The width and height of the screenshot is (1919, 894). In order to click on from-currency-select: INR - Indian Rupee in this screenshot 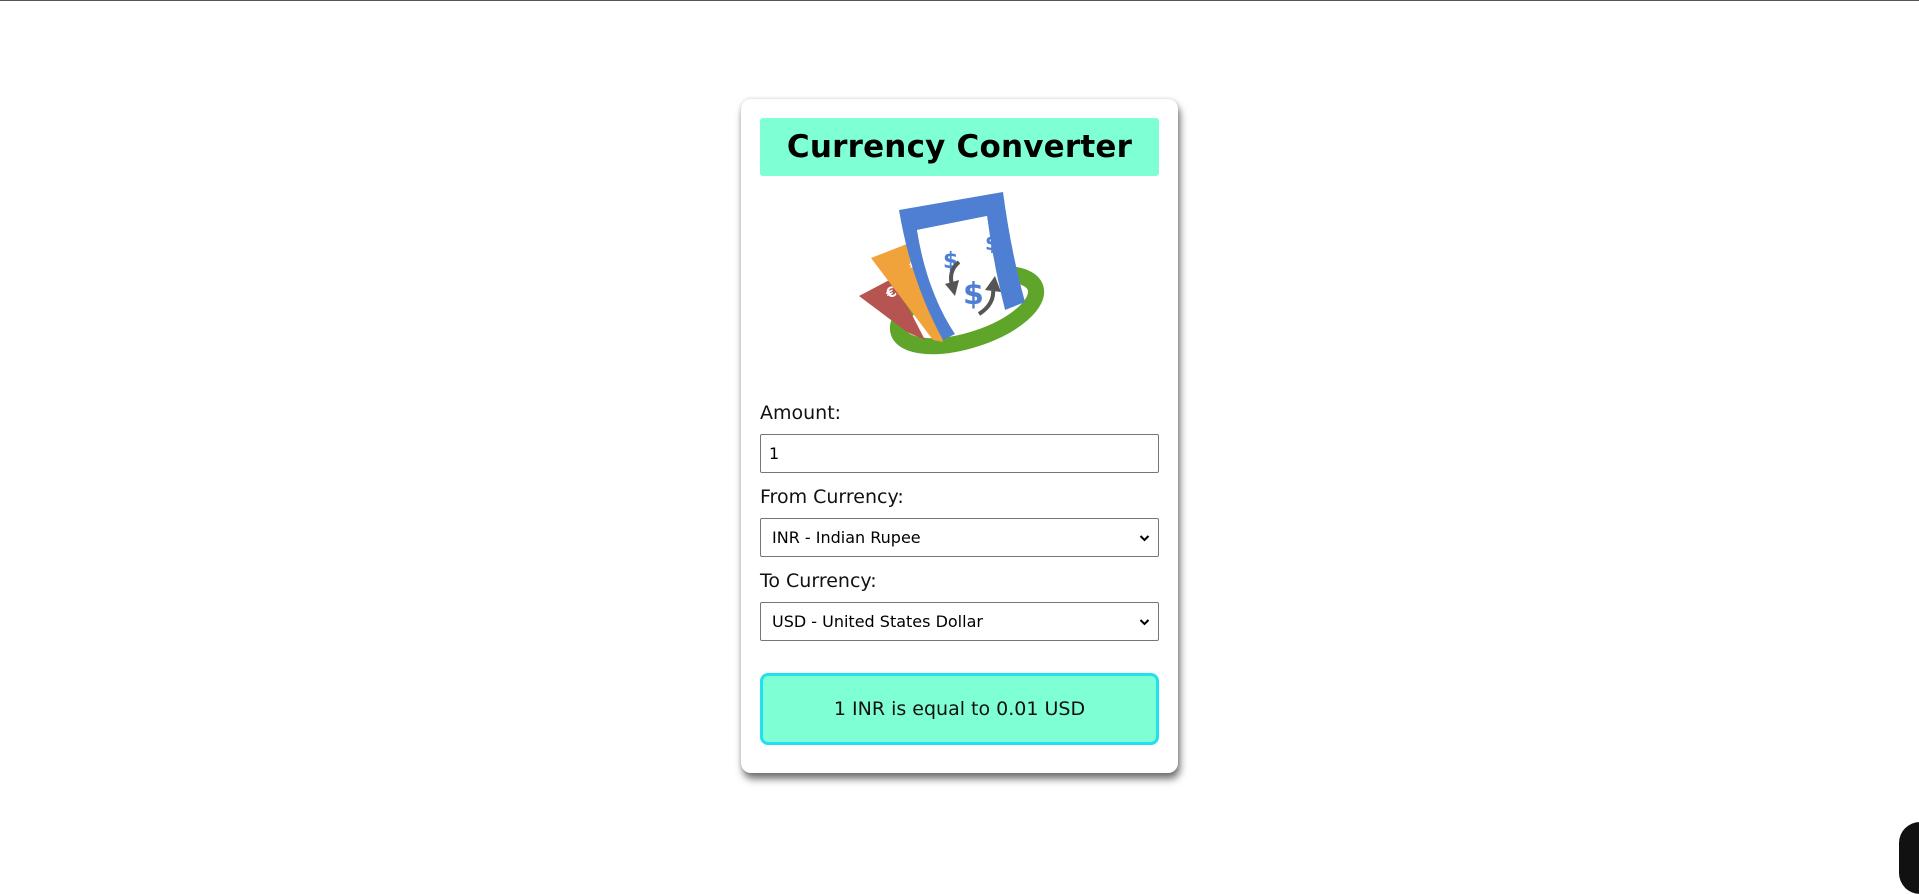, I will do `click(959, 537)`.